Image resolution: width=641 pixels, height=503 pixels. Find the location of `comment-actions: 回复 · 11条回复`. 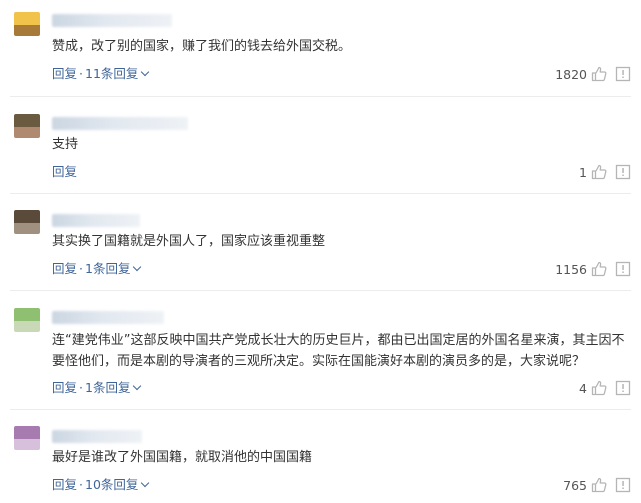

comment-actions: 回复 · 11条回复 is located at coordinates (101, 74).